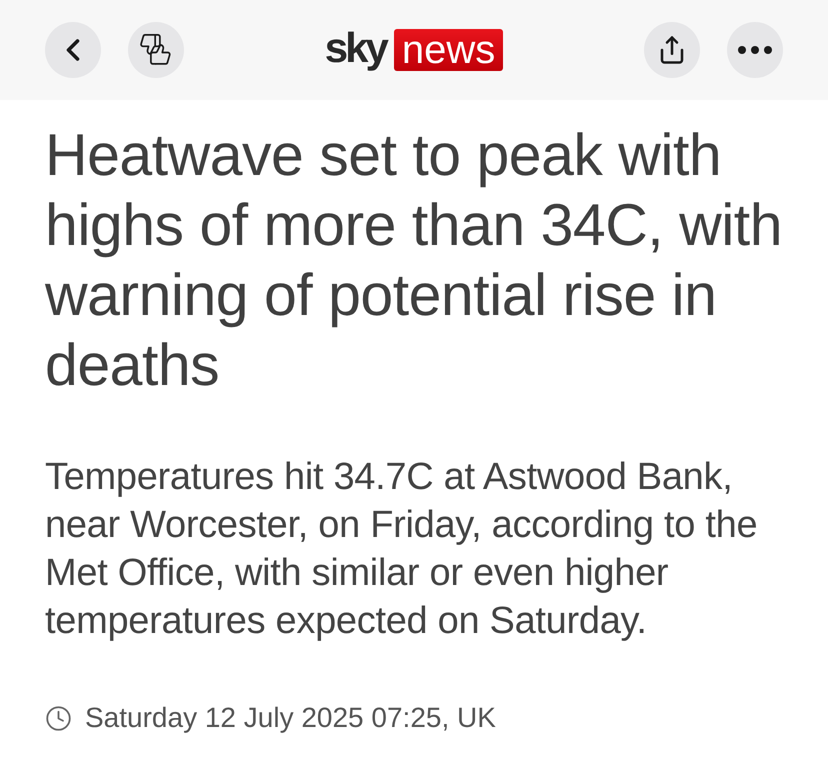 This screenshot has height=766, width=828. I want to click on clock-icon, so click(58, 718).